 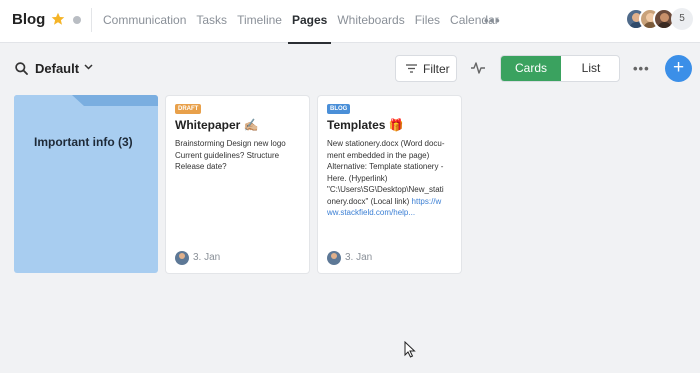 What do you see at coordinates (531, 68) in the screenshot?
I see `cards-view-button: Cards` at bounding box center [531, 68].